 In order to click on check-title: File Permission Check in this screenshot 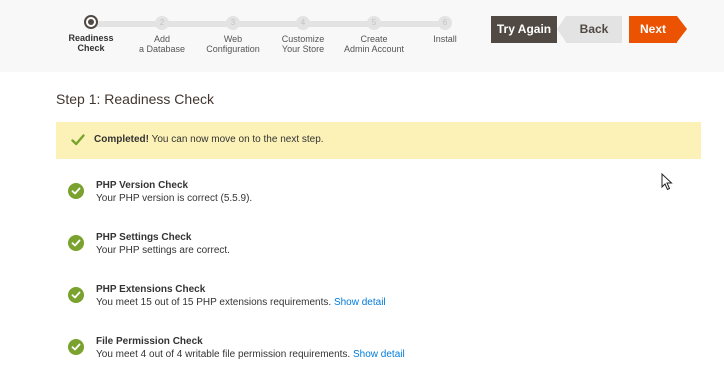, I will do `click(149, 341)`.